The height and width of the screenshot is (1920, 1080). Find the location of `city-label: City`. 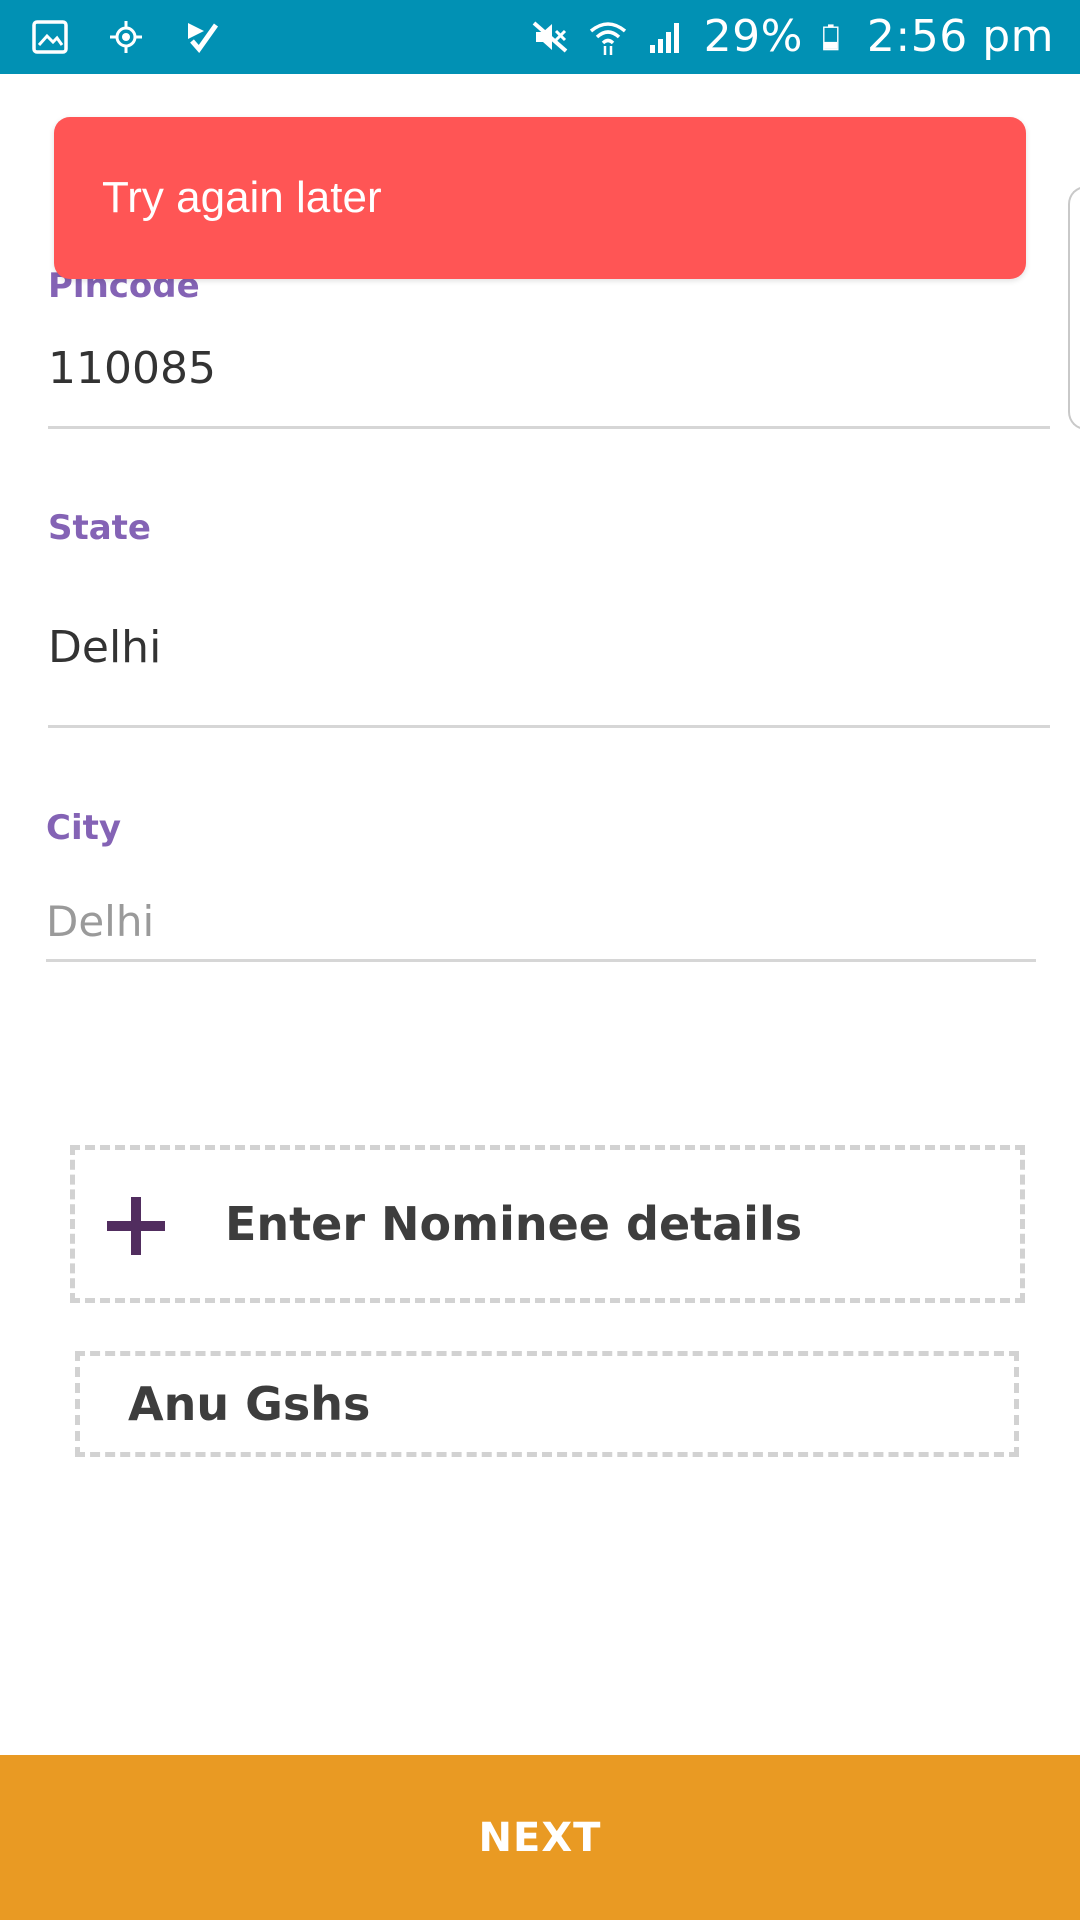

city-label: City is located at coordinates (84, 828).